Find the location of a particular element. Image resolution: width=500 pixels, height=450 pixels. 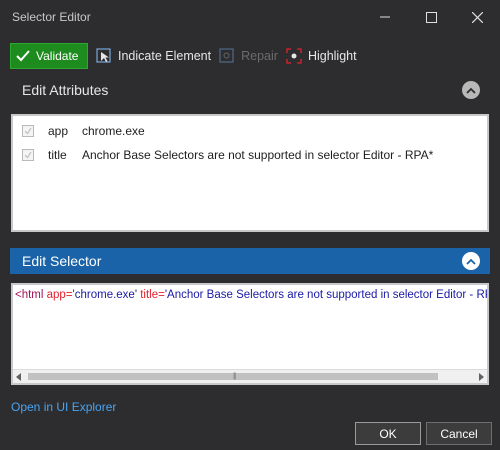

edit-attributes-title: Edit Attributes is located at coordinates (65, 90).